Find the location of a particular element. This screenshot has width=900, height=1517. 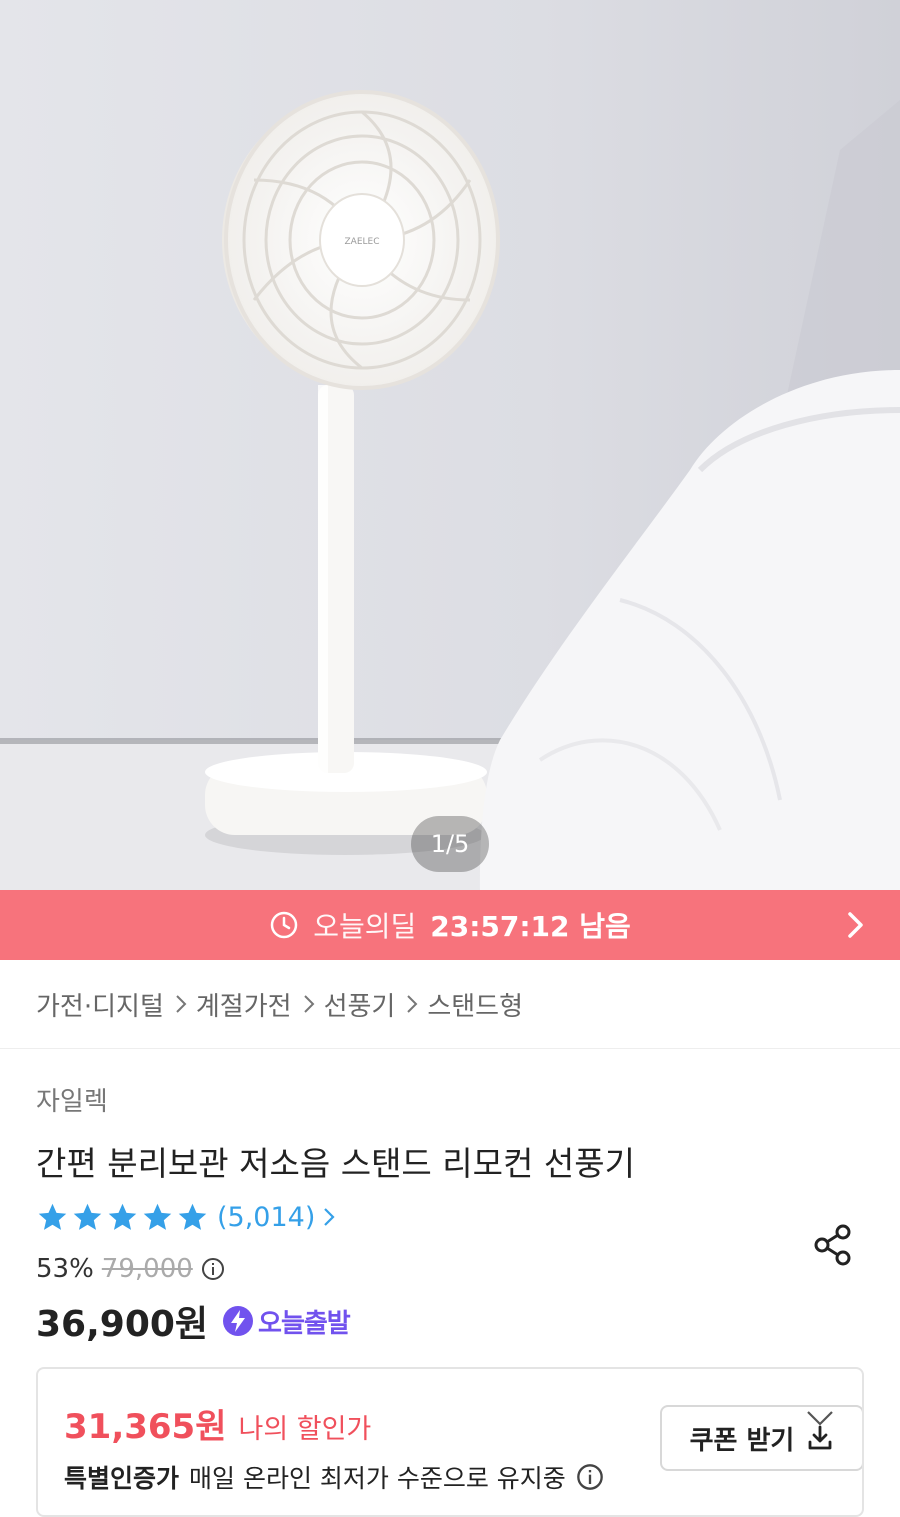

my-discount-price: 31,365원 is located at coordinates (145, 1427).